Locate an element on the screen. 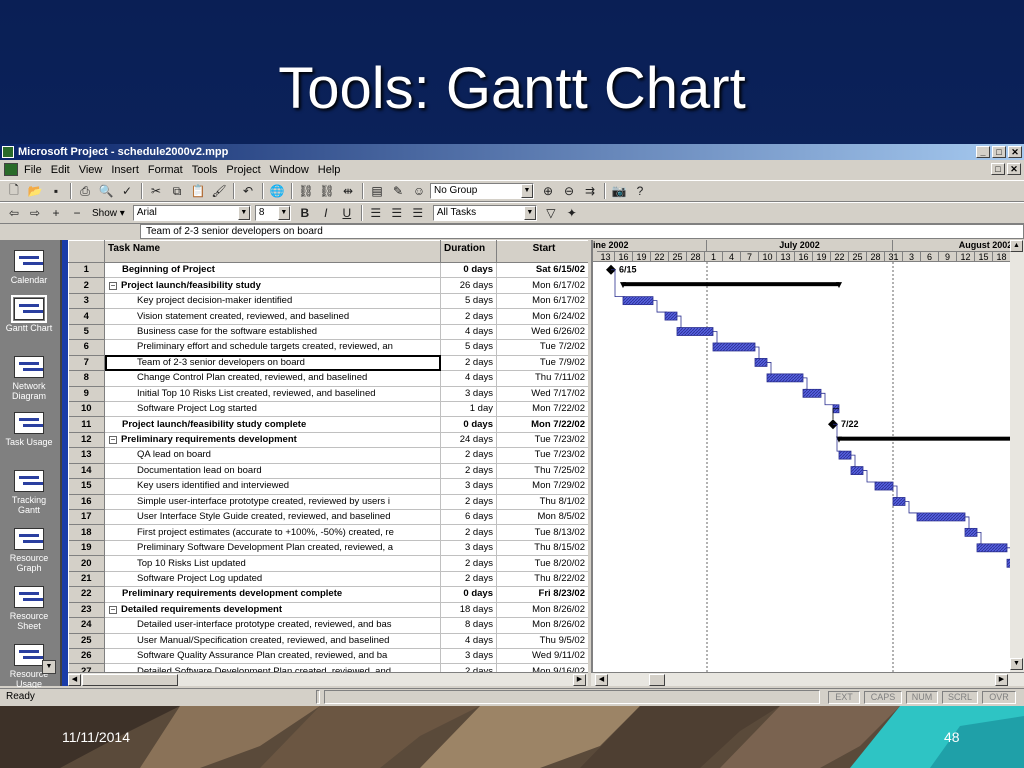  duration-cell: 6 days is located at coordinates (468, 517).